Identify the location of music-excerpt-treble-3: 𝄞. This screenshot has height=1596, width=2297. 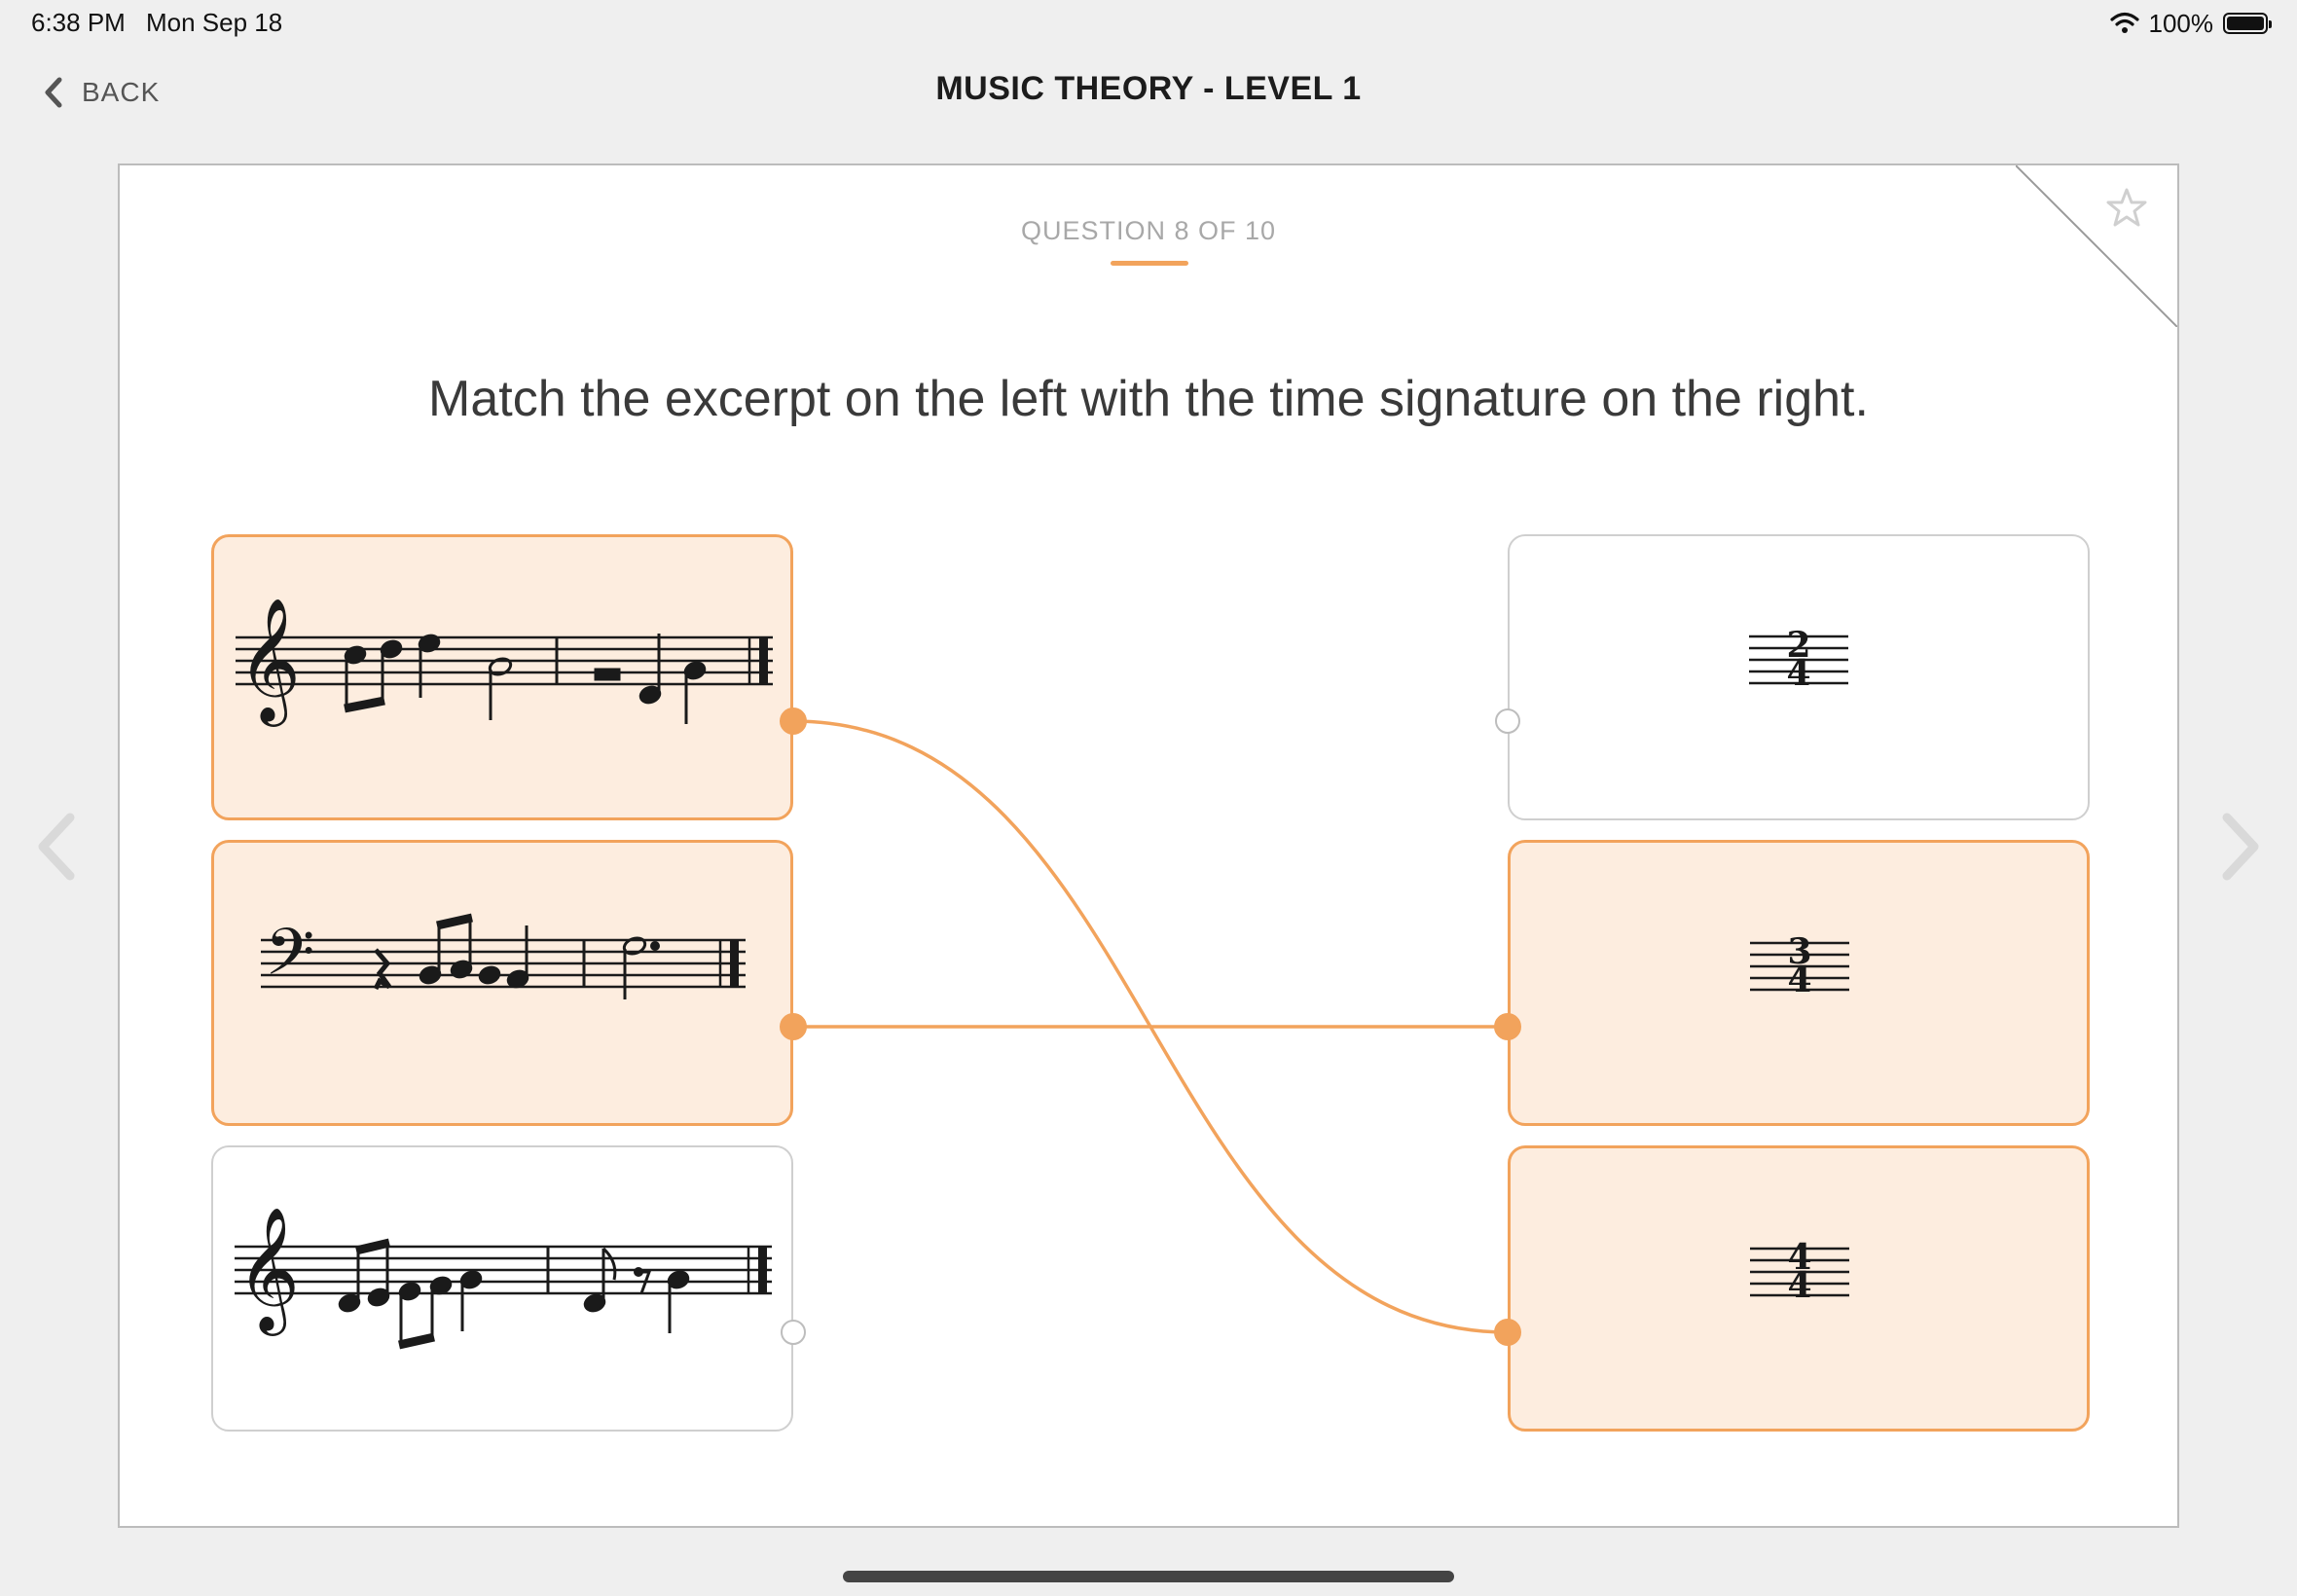
(503, 1278).